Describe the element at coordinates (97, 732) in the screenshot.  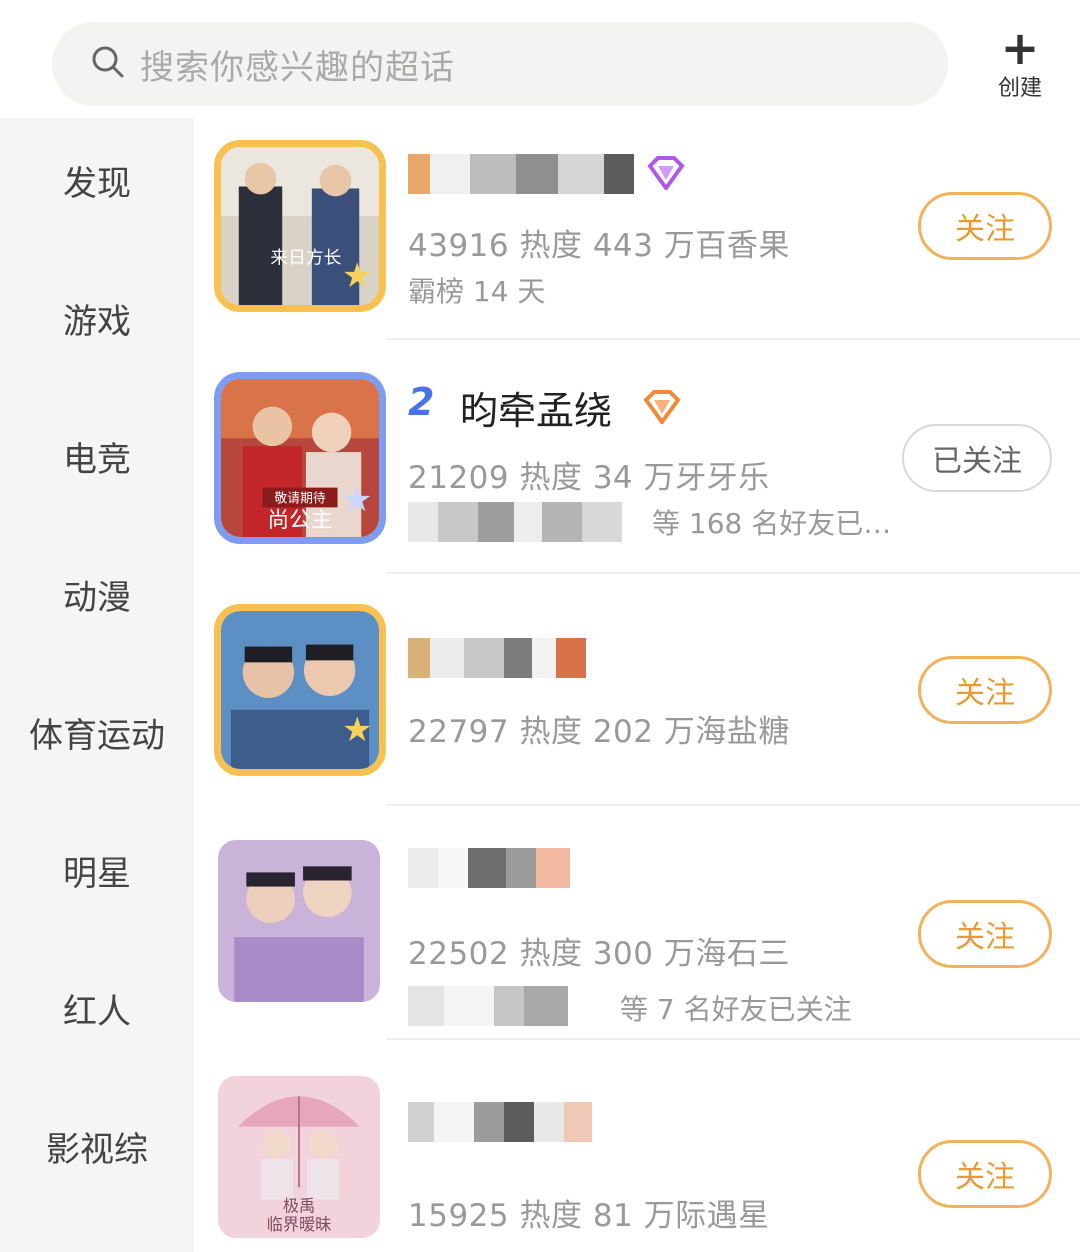
I see `category-sports: 体育运动` at that location.